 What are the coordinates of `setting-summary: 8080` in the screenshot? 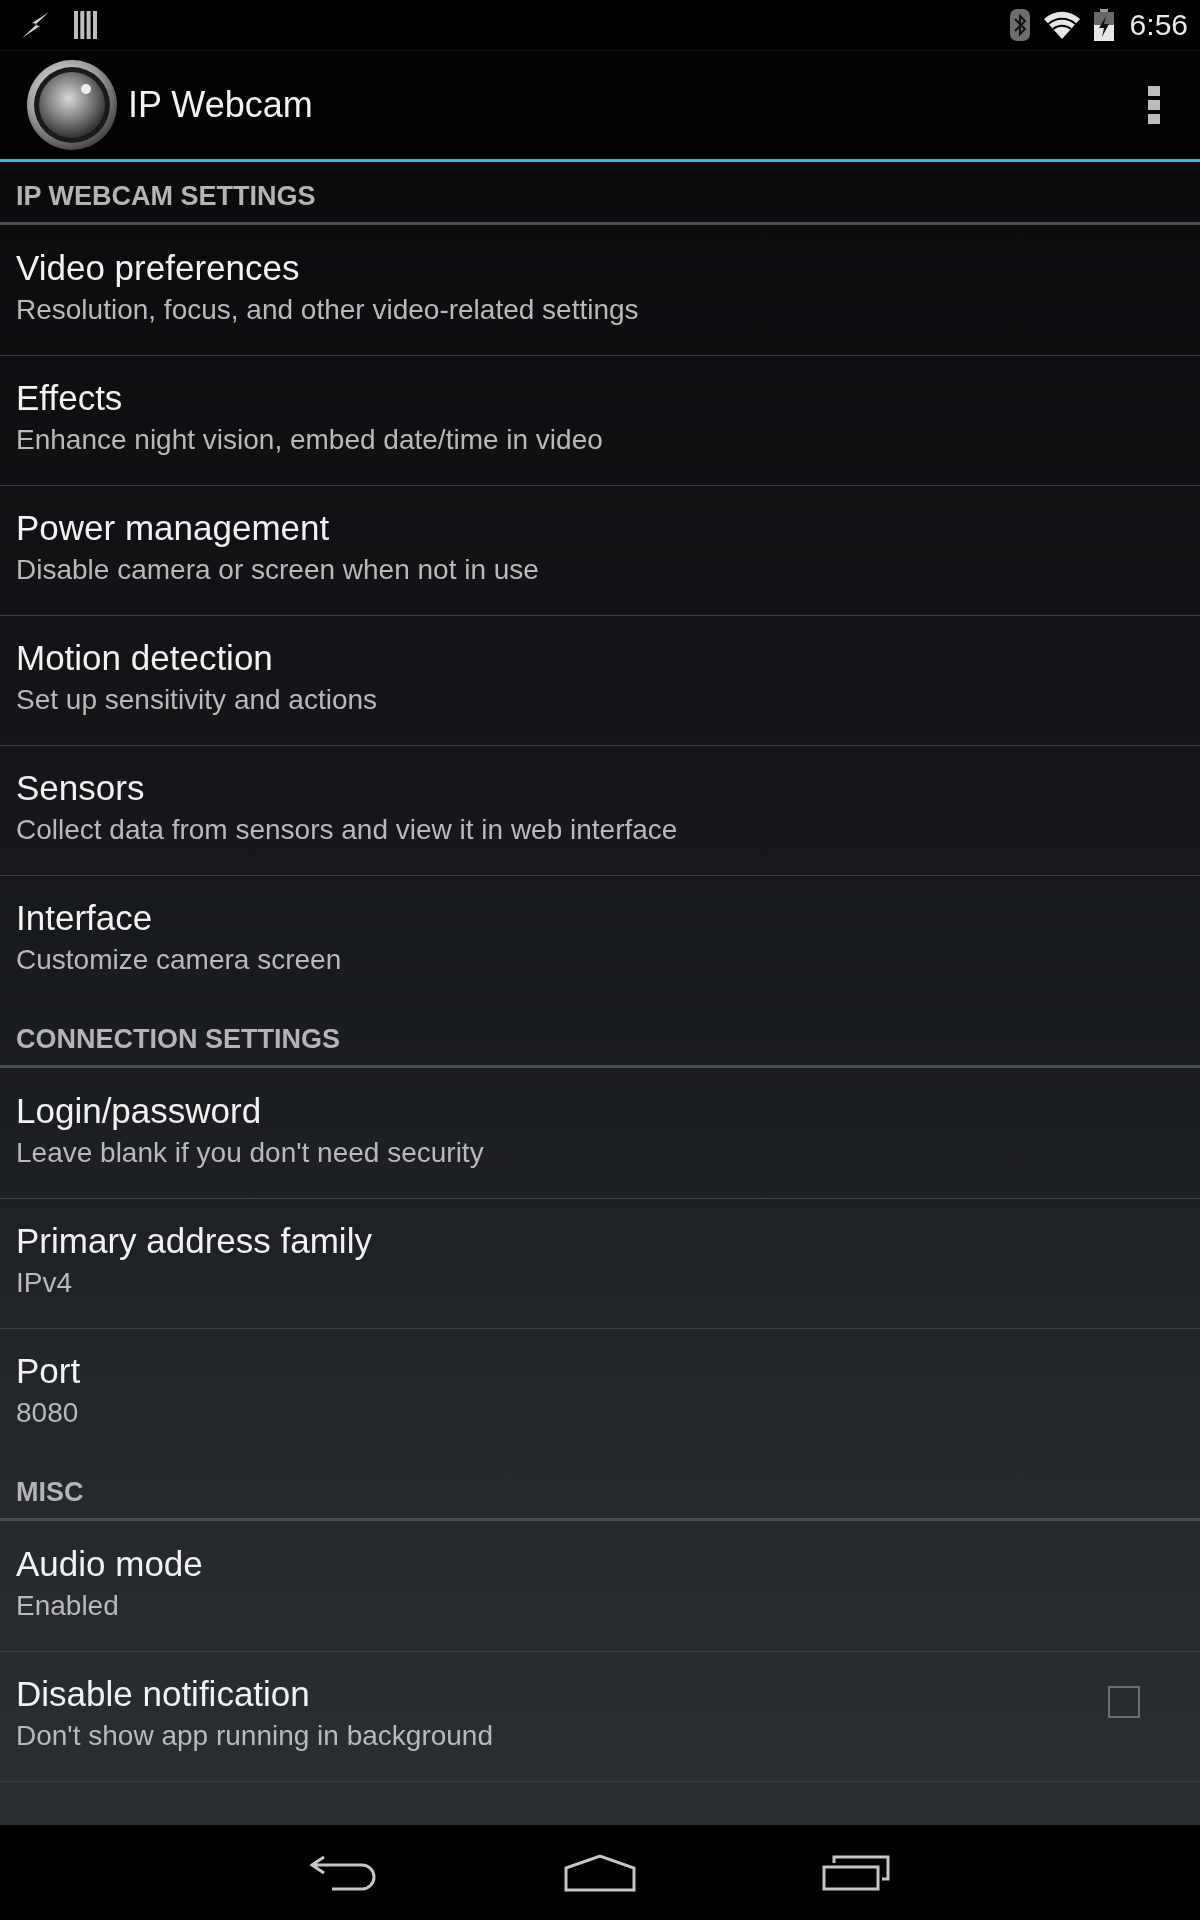 It's located at (47, 1413).